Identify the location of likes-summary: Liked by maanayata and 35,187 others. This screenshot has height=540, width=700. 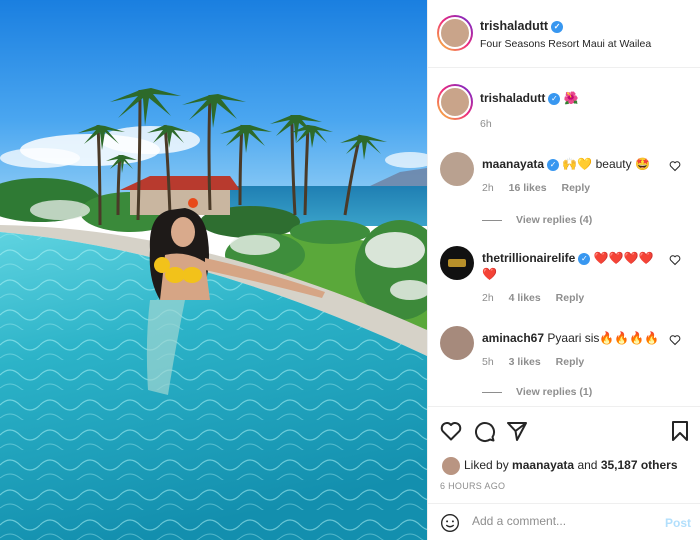
(560, 466).